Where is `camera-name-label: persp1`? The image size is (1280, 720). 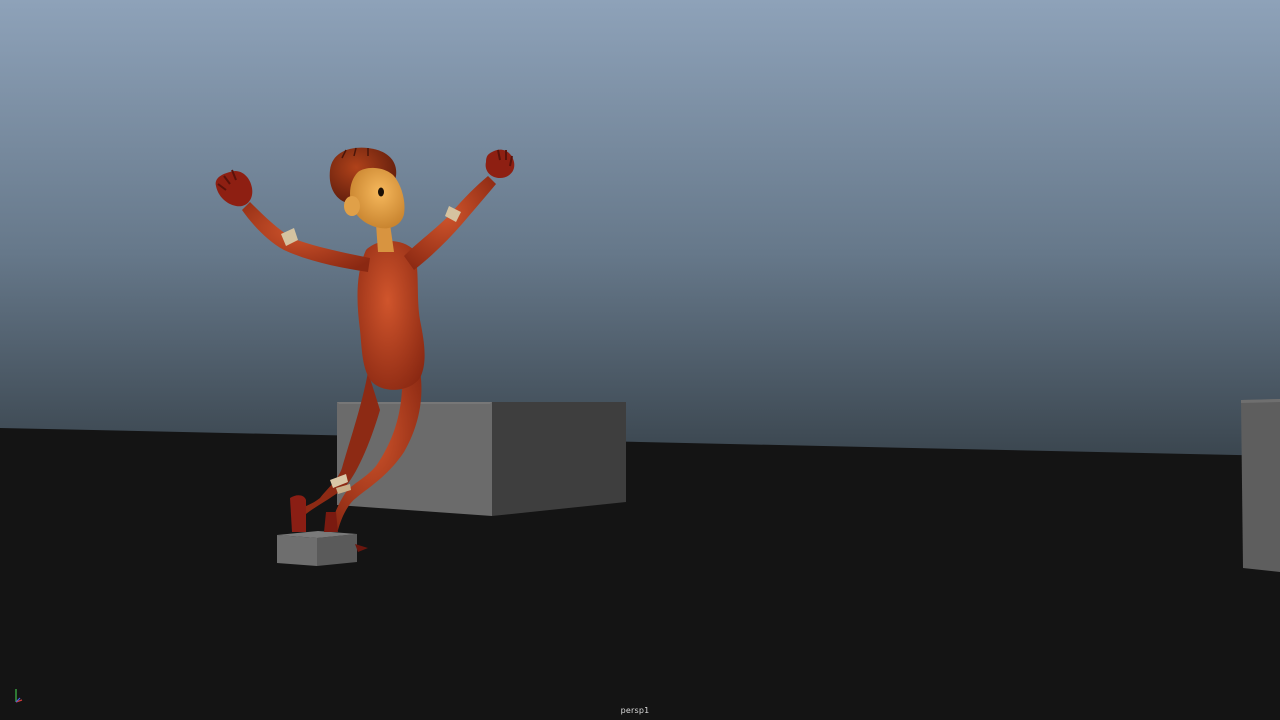 camera-name-label: persp1 is located at coordinates (635, 710).